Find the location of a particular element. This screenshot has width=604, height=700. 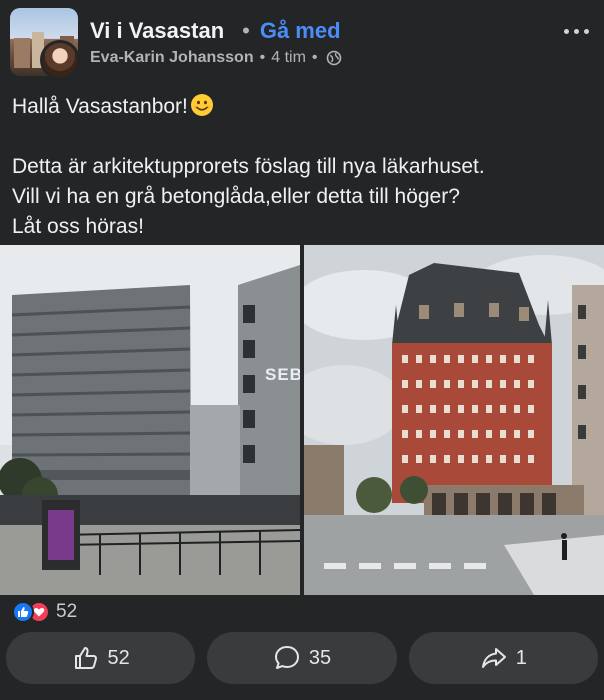

author-avatar is located at coordinates (60, 60).